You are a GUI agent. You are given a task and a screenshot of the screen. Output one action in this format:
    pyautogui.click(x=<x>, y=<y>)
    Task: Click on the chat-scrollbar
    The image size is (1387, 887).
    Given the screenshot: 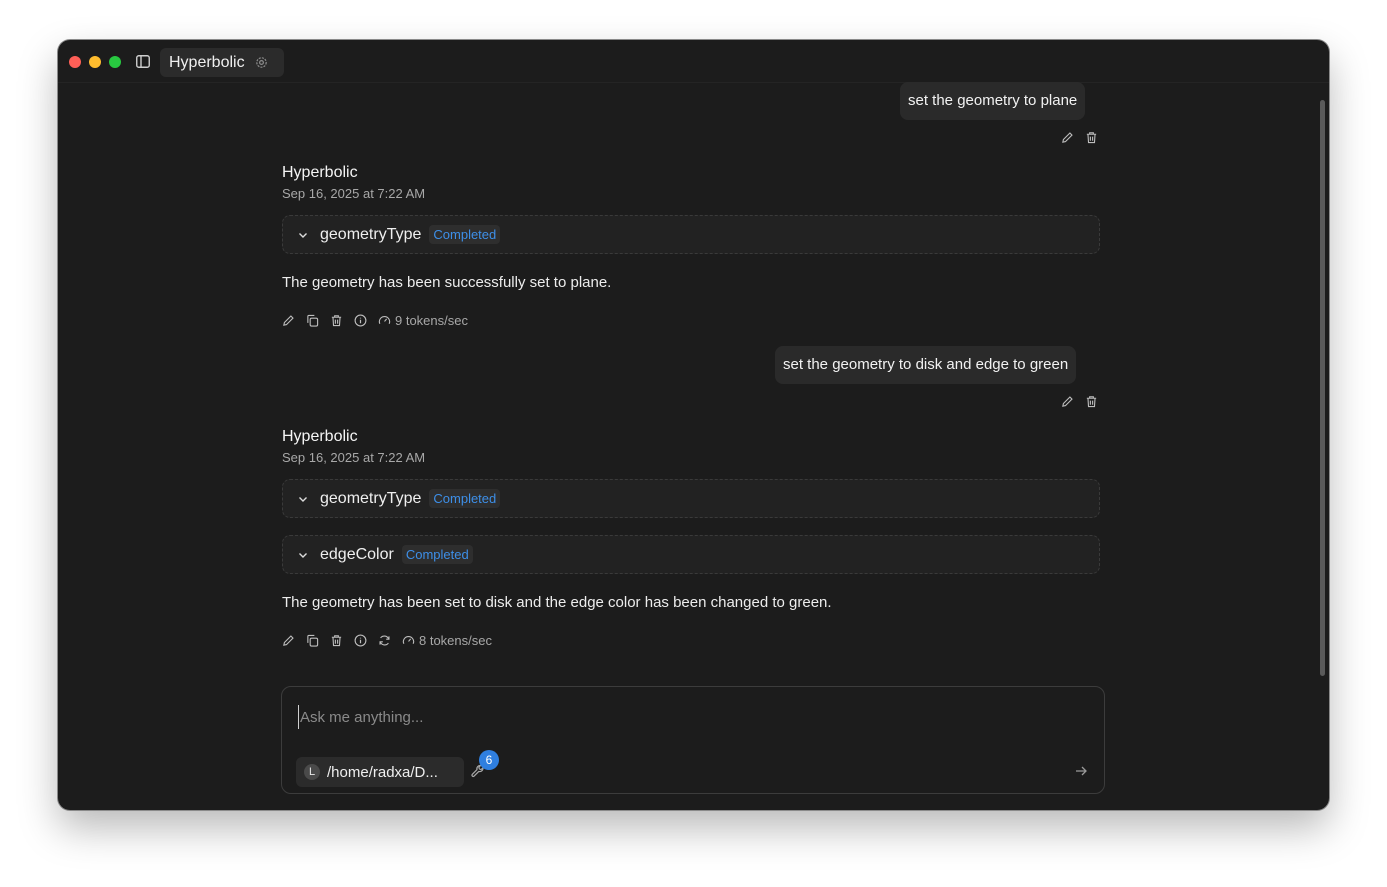 What is the action you would take?
    pyautogui.click(x=1322, y=388)
    